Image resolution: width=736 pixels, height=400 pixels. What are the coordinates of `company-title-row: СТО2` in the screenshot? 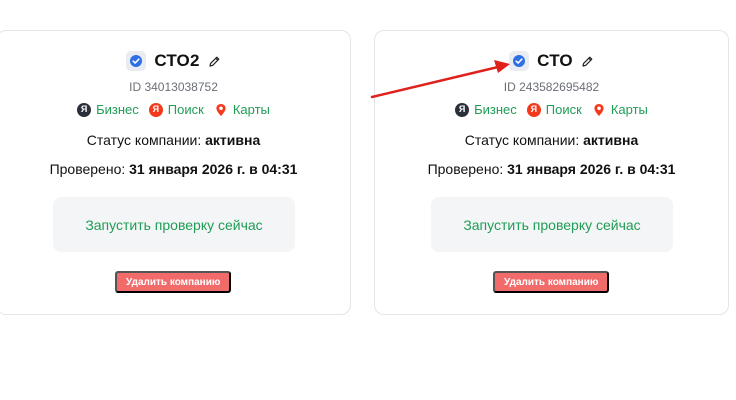 It's located at (175, 61).